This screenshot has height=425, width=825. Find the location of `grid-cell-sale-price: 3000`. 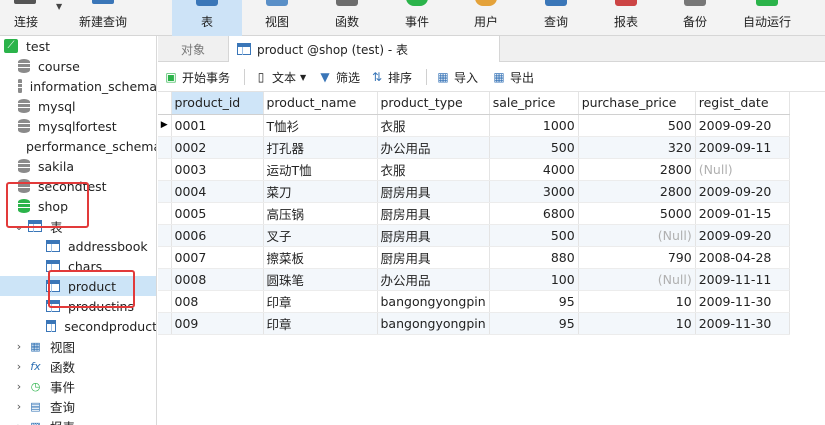

grid-cell-sale-price: 3000 is located at coordinates (534, 191).